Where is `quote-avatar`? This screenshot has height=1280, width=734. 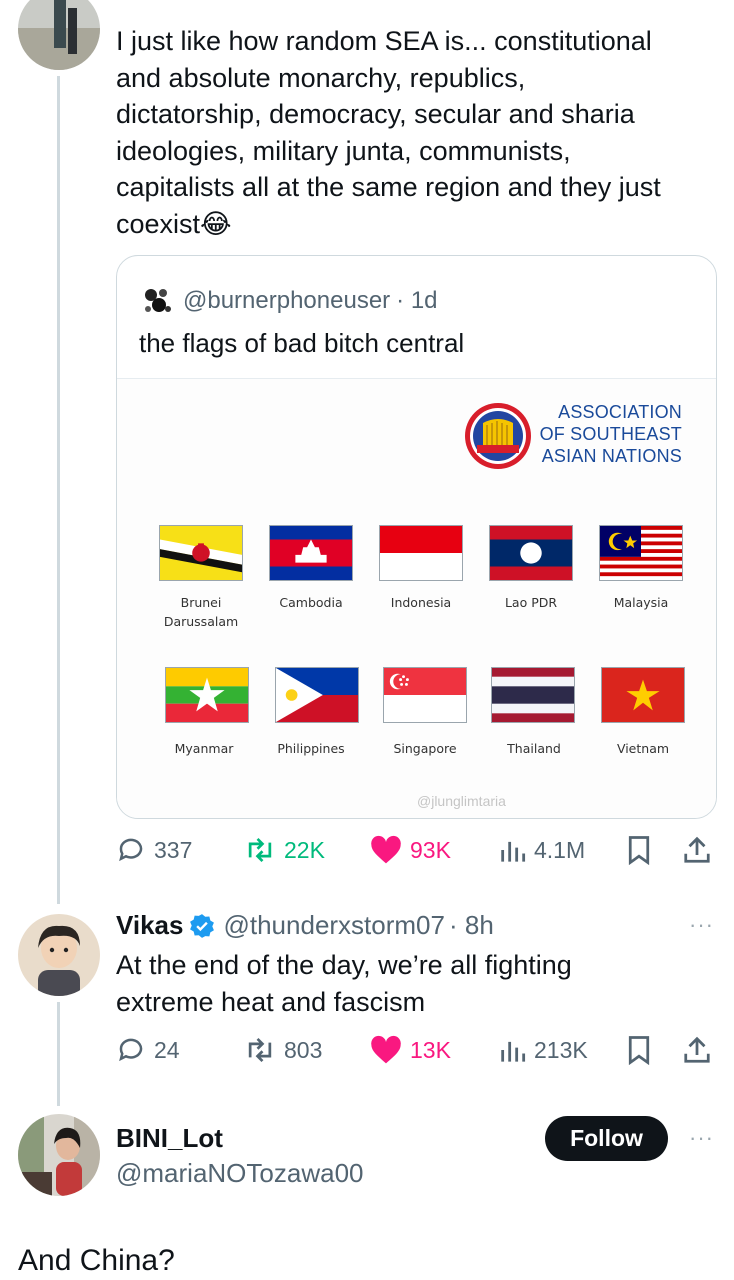 quote-avatar is located at coordinates (157, 301).